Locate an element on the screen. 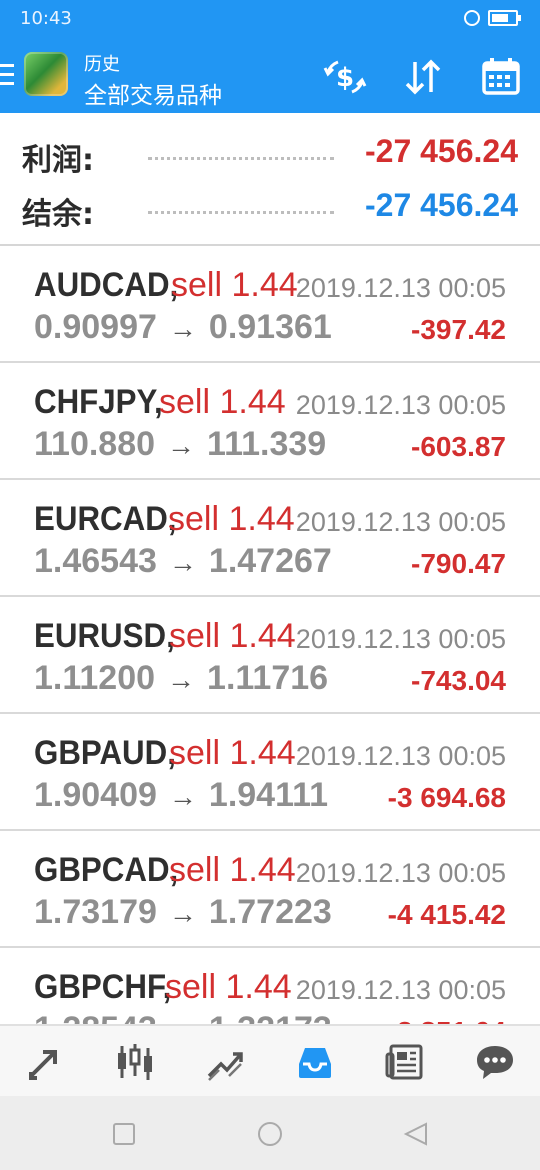 The image size is (540, 1170). close-price: 1.77223 is located at coordinates (270, 912).